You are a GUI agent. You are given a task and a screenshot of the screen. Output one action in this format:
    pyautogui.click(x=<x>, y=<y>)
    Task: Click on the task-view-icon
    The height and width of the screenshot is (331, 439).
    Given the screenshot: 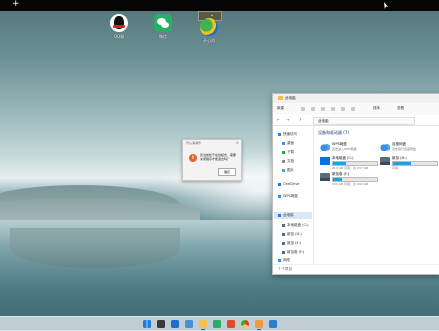 What is the action you would take?
    pyautogui.click(x=161, y=324)
    